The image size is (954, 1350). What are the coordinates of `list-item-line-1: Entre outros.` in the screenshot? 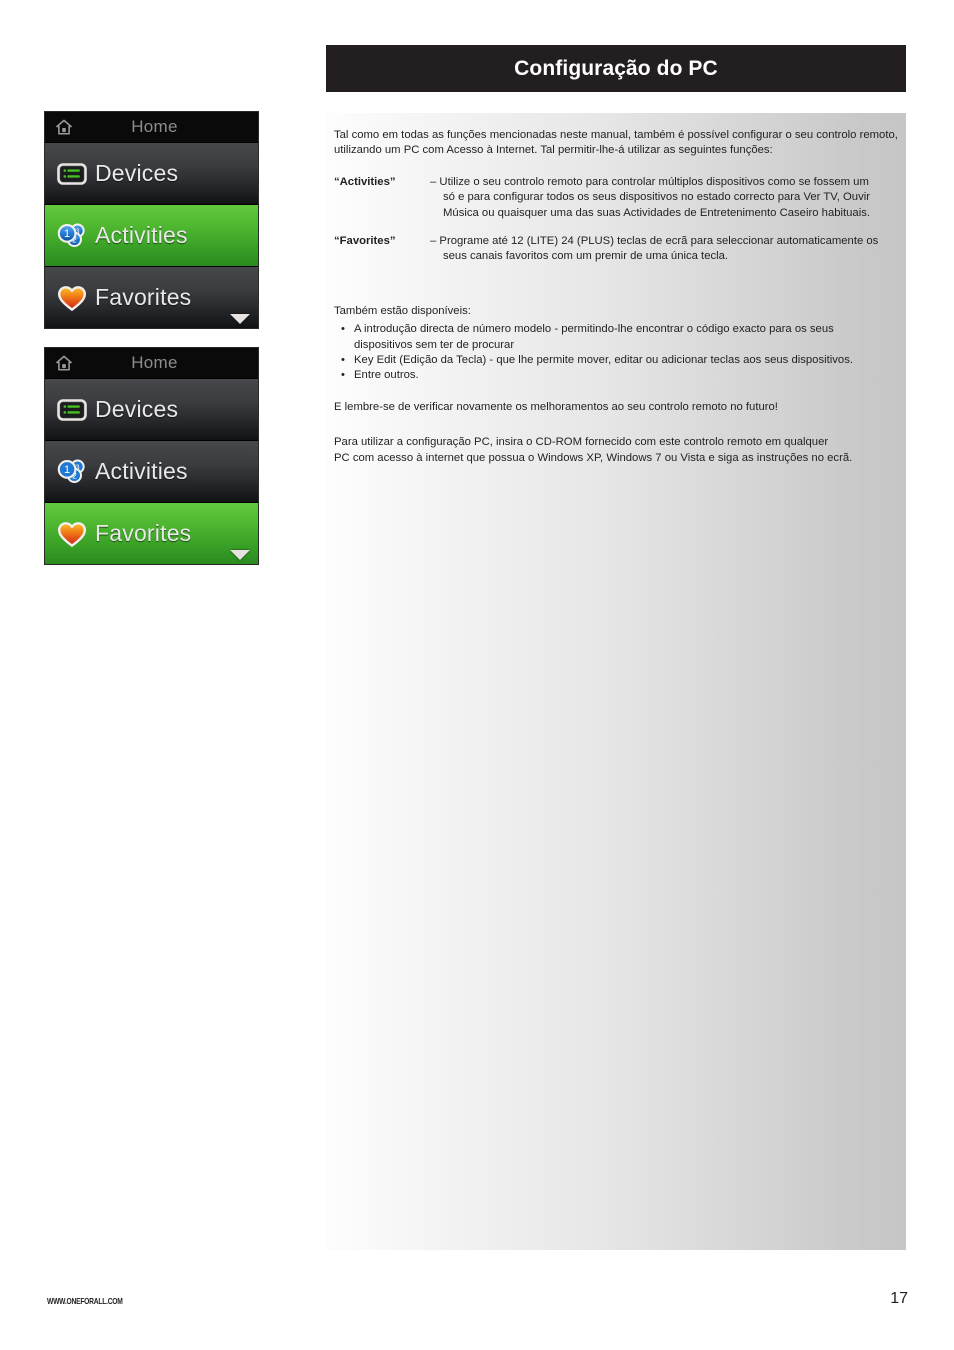 It's located at (386, 375).